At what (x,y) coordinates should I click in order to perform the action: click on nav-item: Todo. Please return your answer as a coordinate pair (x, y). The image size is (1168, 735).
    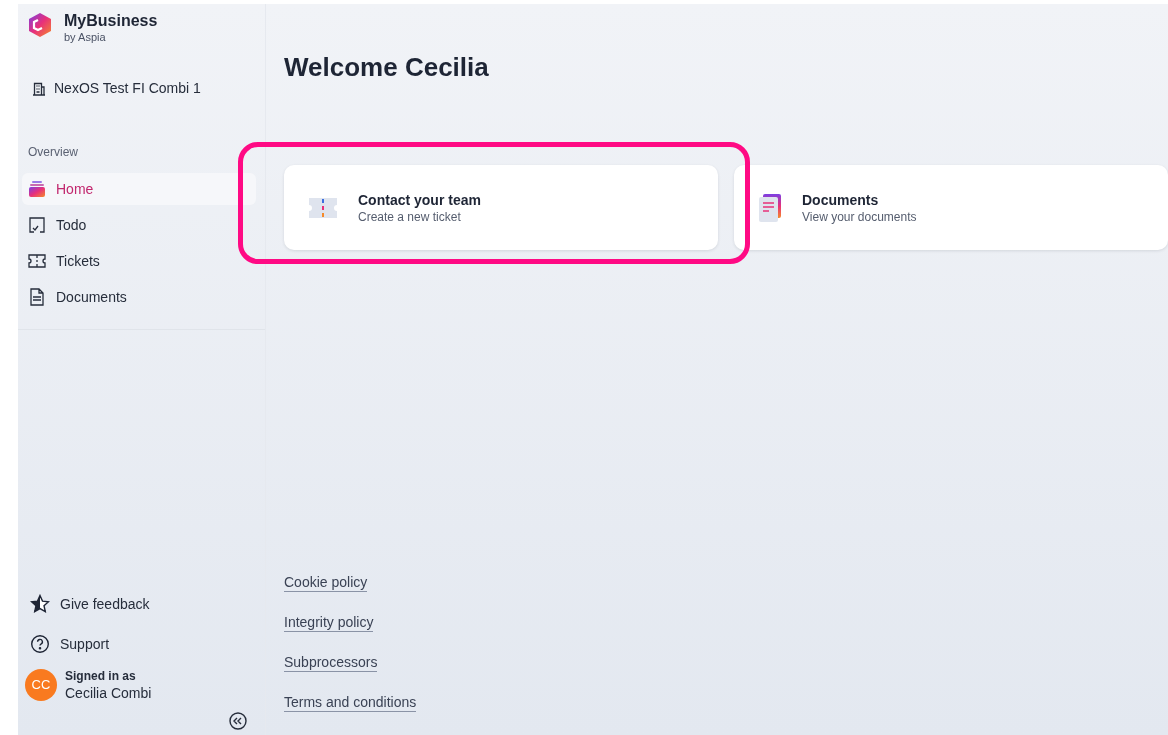
    Looking at the image, I should click on (139, 225).